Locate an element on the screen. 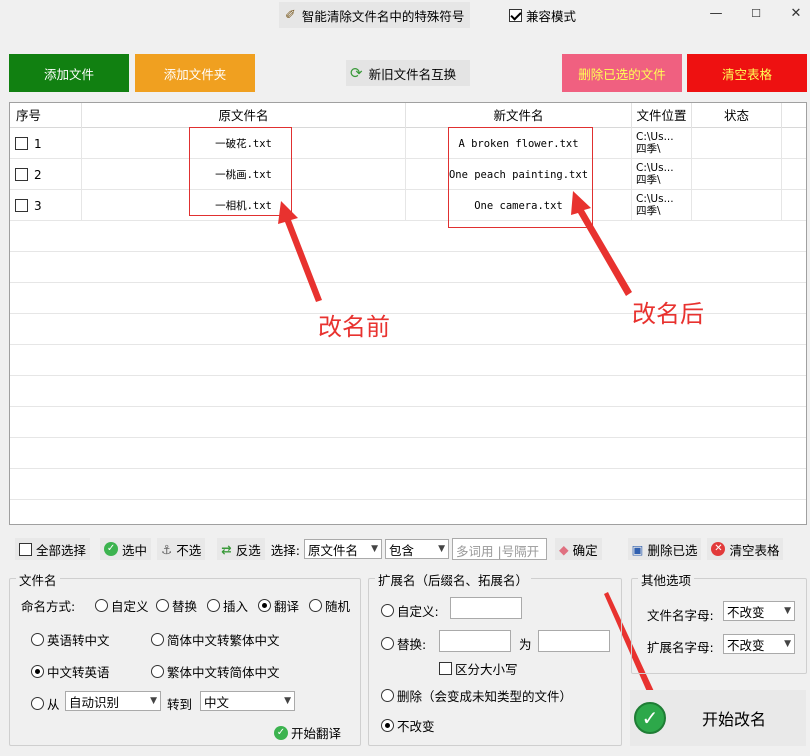 This screenshot has height=756, width=810. opt-en-to-zh-radio: 英语转中文 is located at coordinates (70, 639).